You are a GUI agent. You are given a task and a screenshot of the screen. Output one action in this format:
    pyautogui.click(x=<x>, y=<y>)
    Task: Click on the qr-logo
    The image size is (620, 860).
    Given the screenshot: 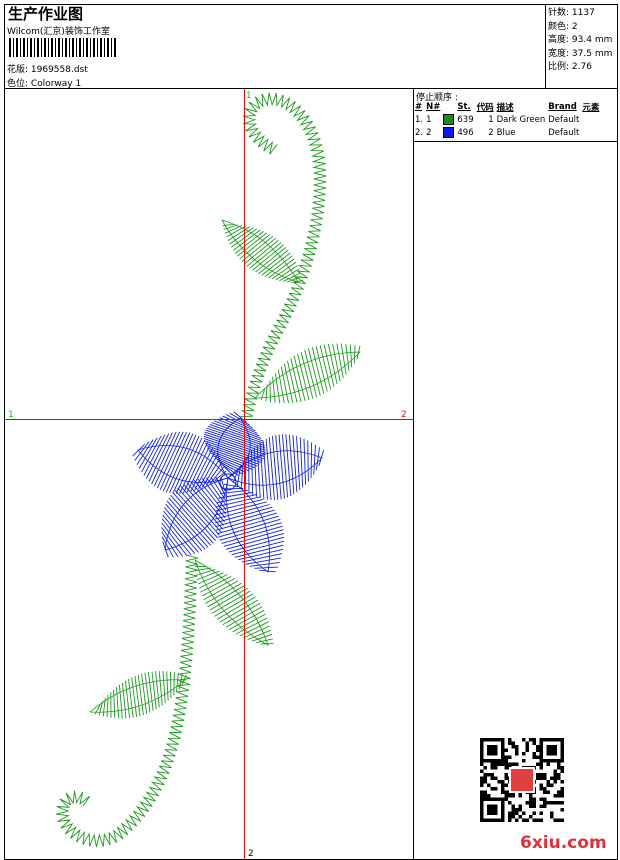 What is the action you would take?
    pyautogui.click(x=522, y=780)
    